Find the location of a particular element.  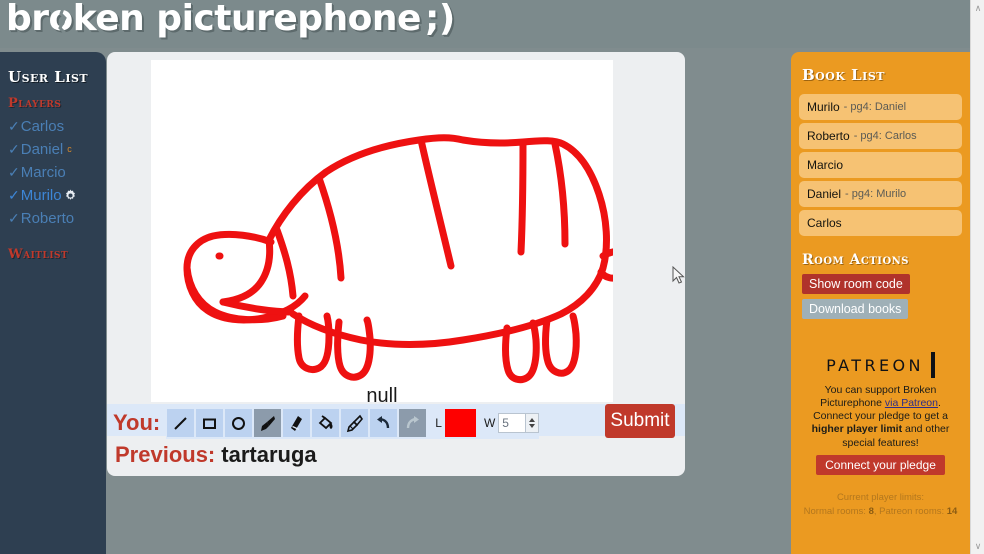

spray-tool-button is located at coordinates (355, 423).